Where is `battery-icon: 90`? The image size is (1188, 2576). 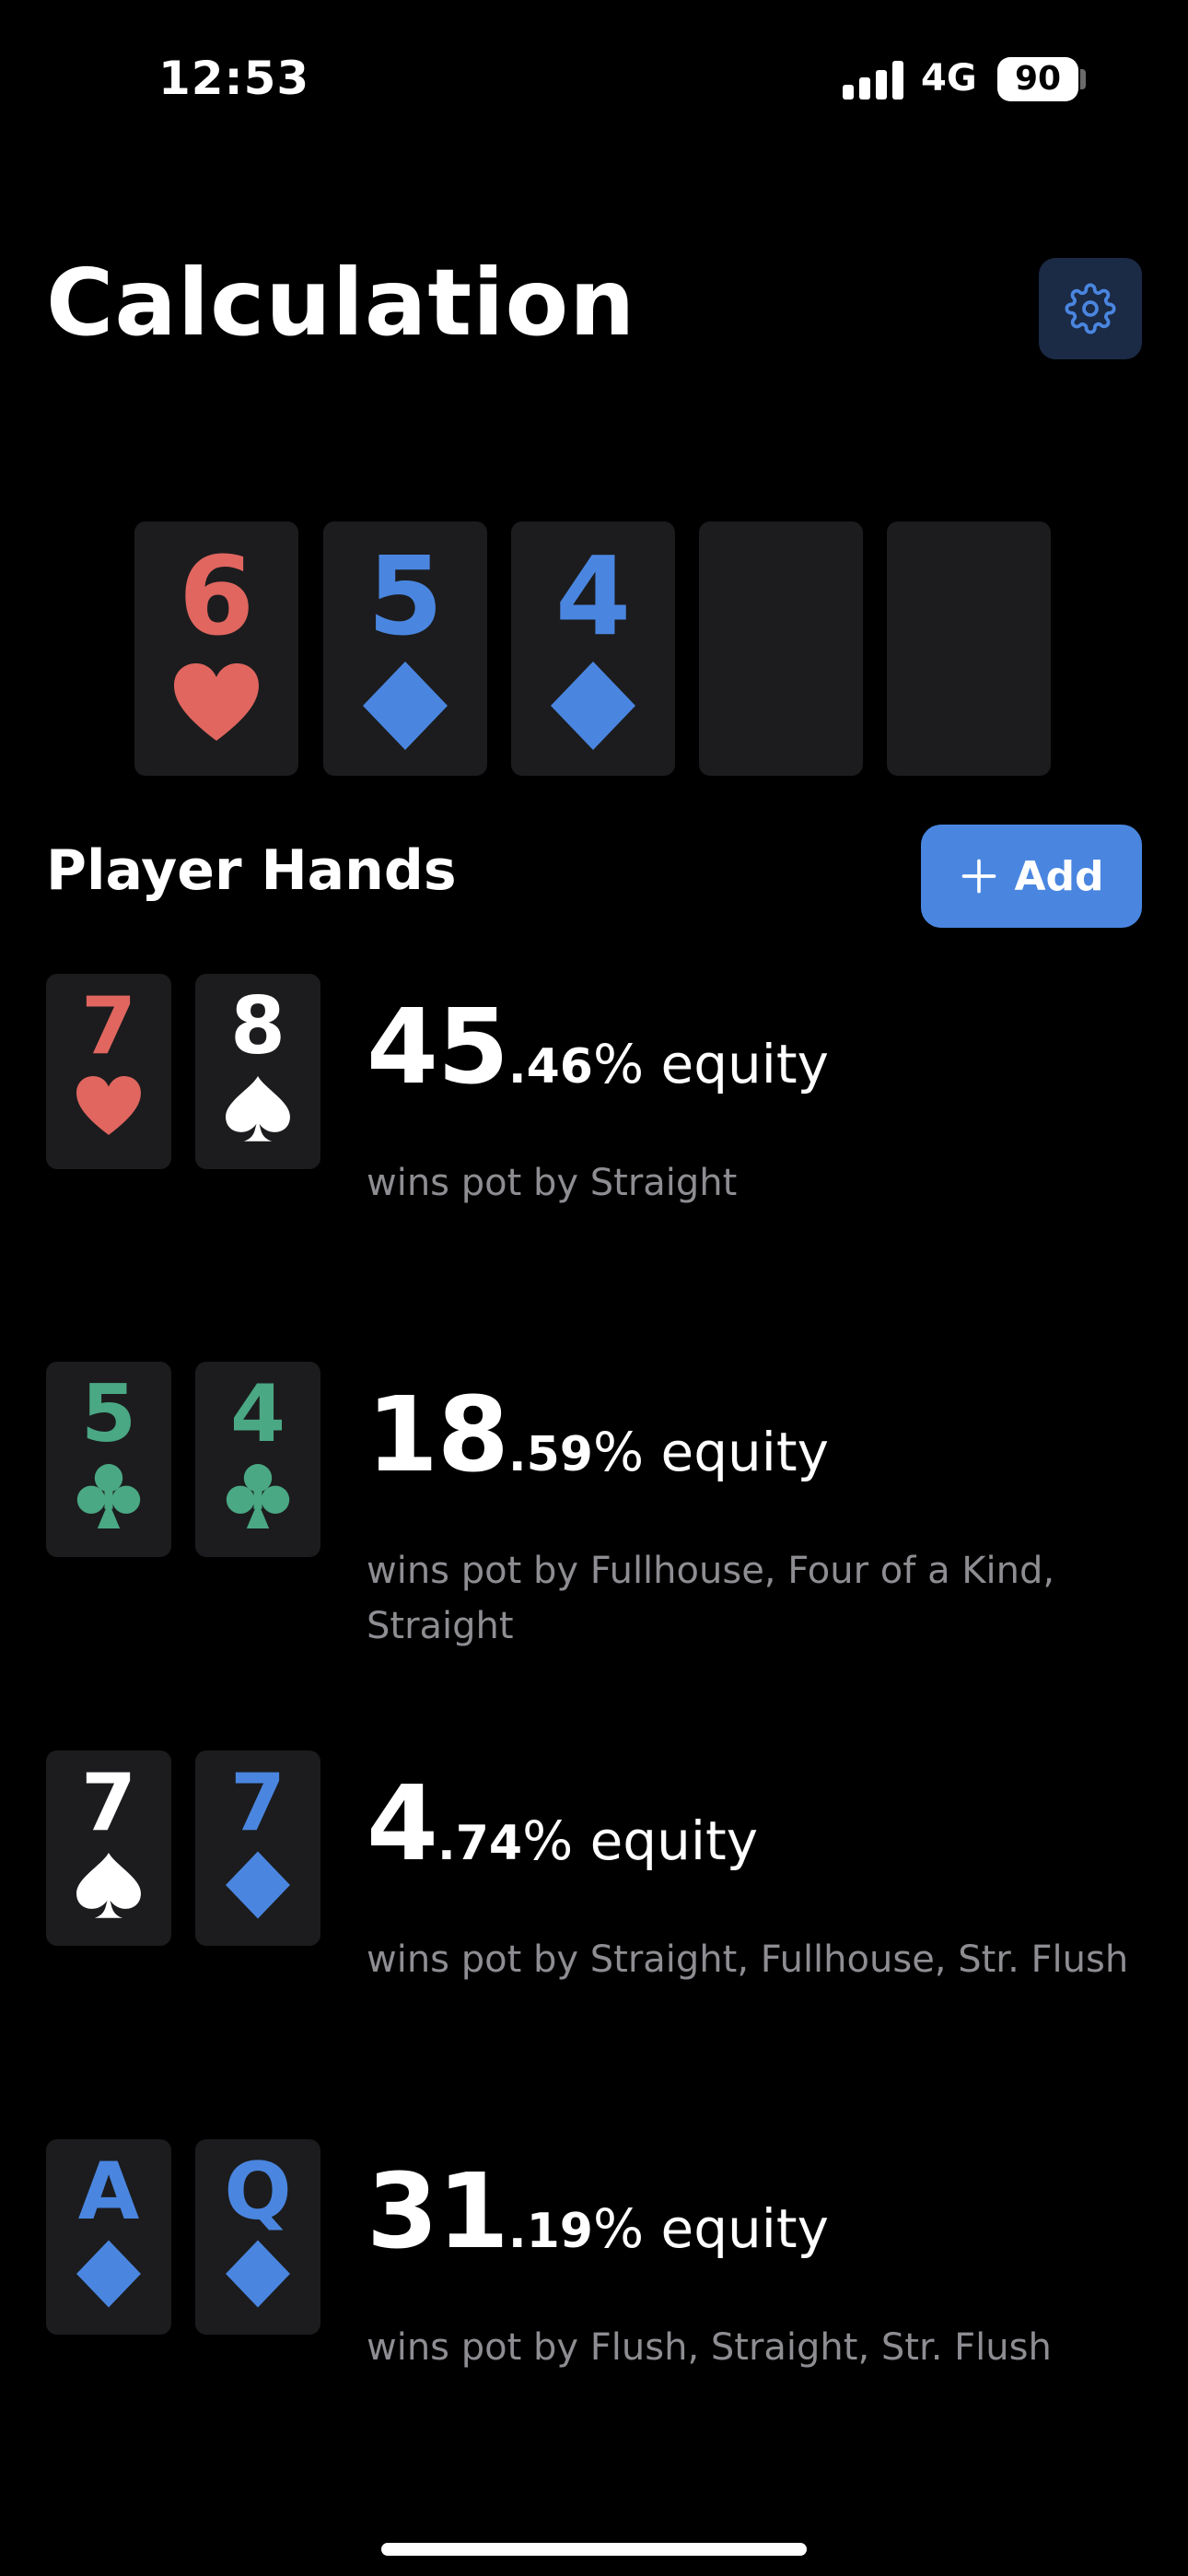
battery-icon: 90 is located at coordinates (1037, 79).